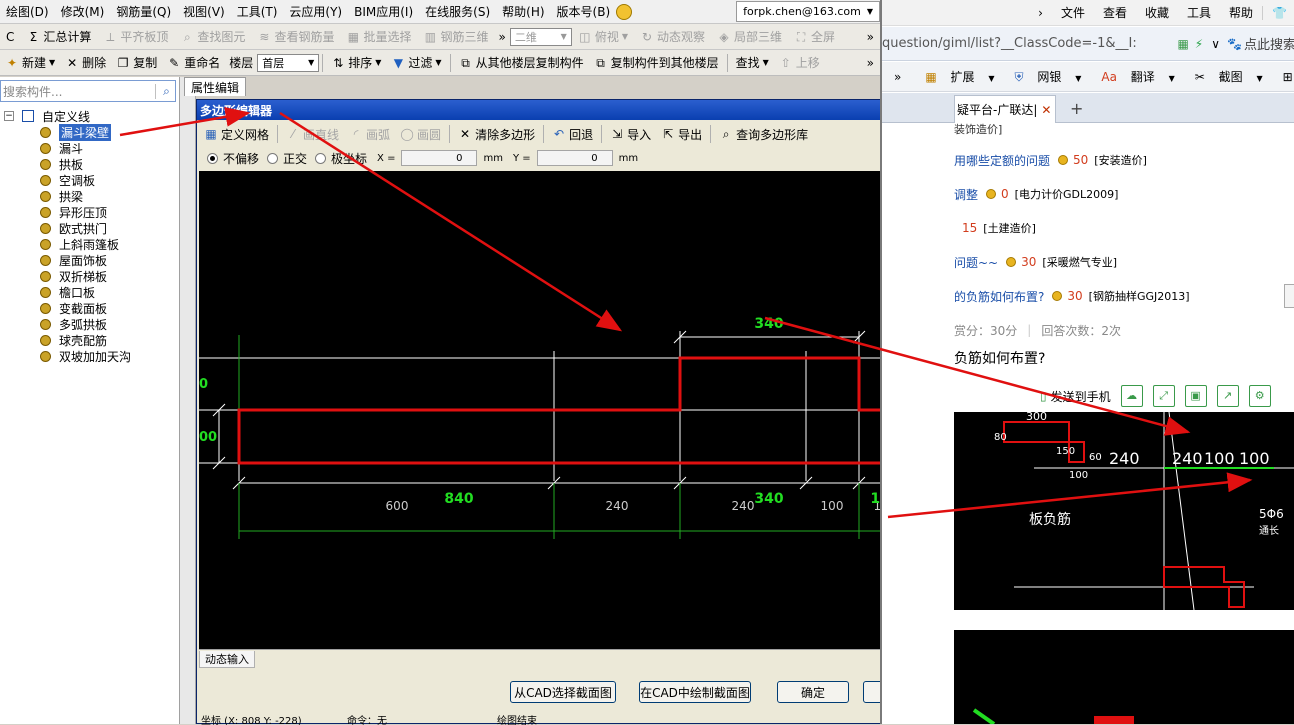 The width and height of the screenshot is (1294, 725). What do you see at coordinates (573, 110) in the screenshot?
I see `dialog-titlebar: 多边形编辑器 ×` at bounding box center [573, 110].